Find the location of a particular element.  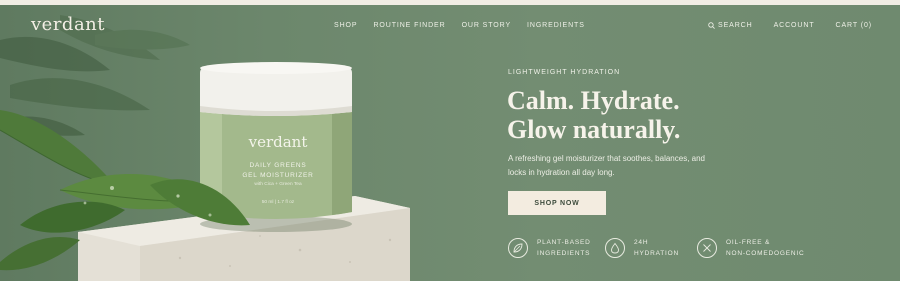

feature-line1: OIL-FREE & is located at coordinates (748, 242).